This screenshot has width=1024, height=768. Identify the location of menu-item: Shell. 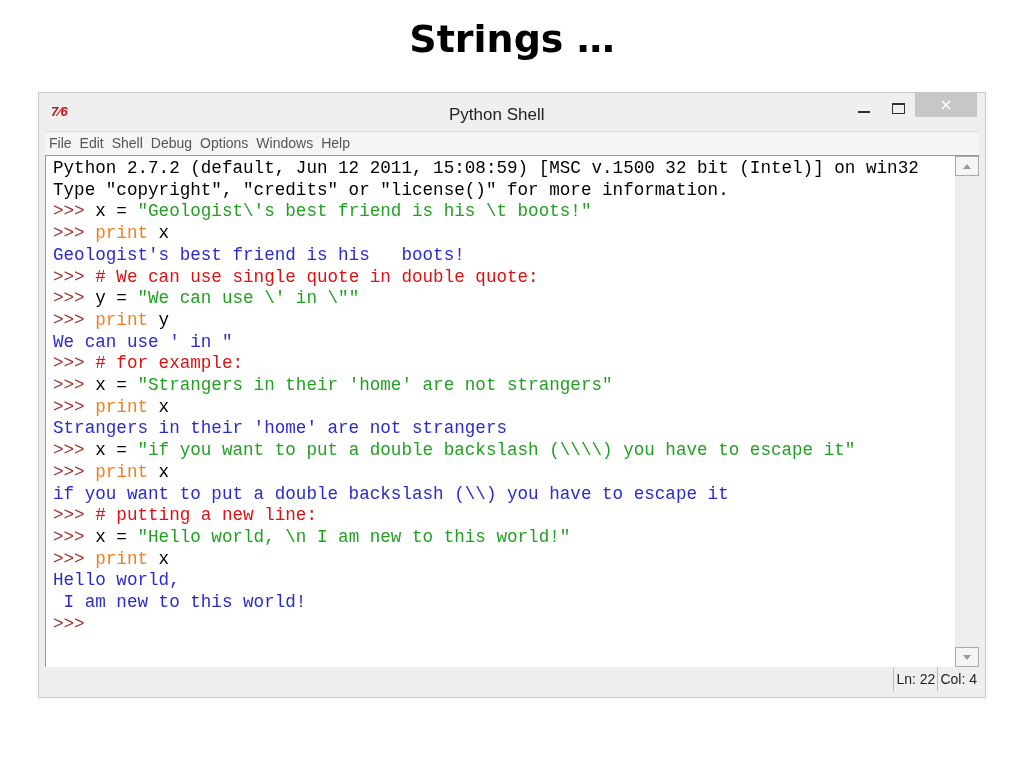
(127, 143).